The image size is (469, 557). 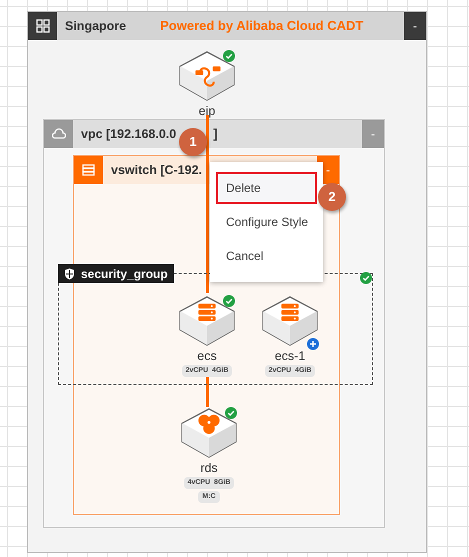 What do you see at coordinates (59, 134) in the screenshot?
I see `cloud-icon` at bounding box center [59, 134].